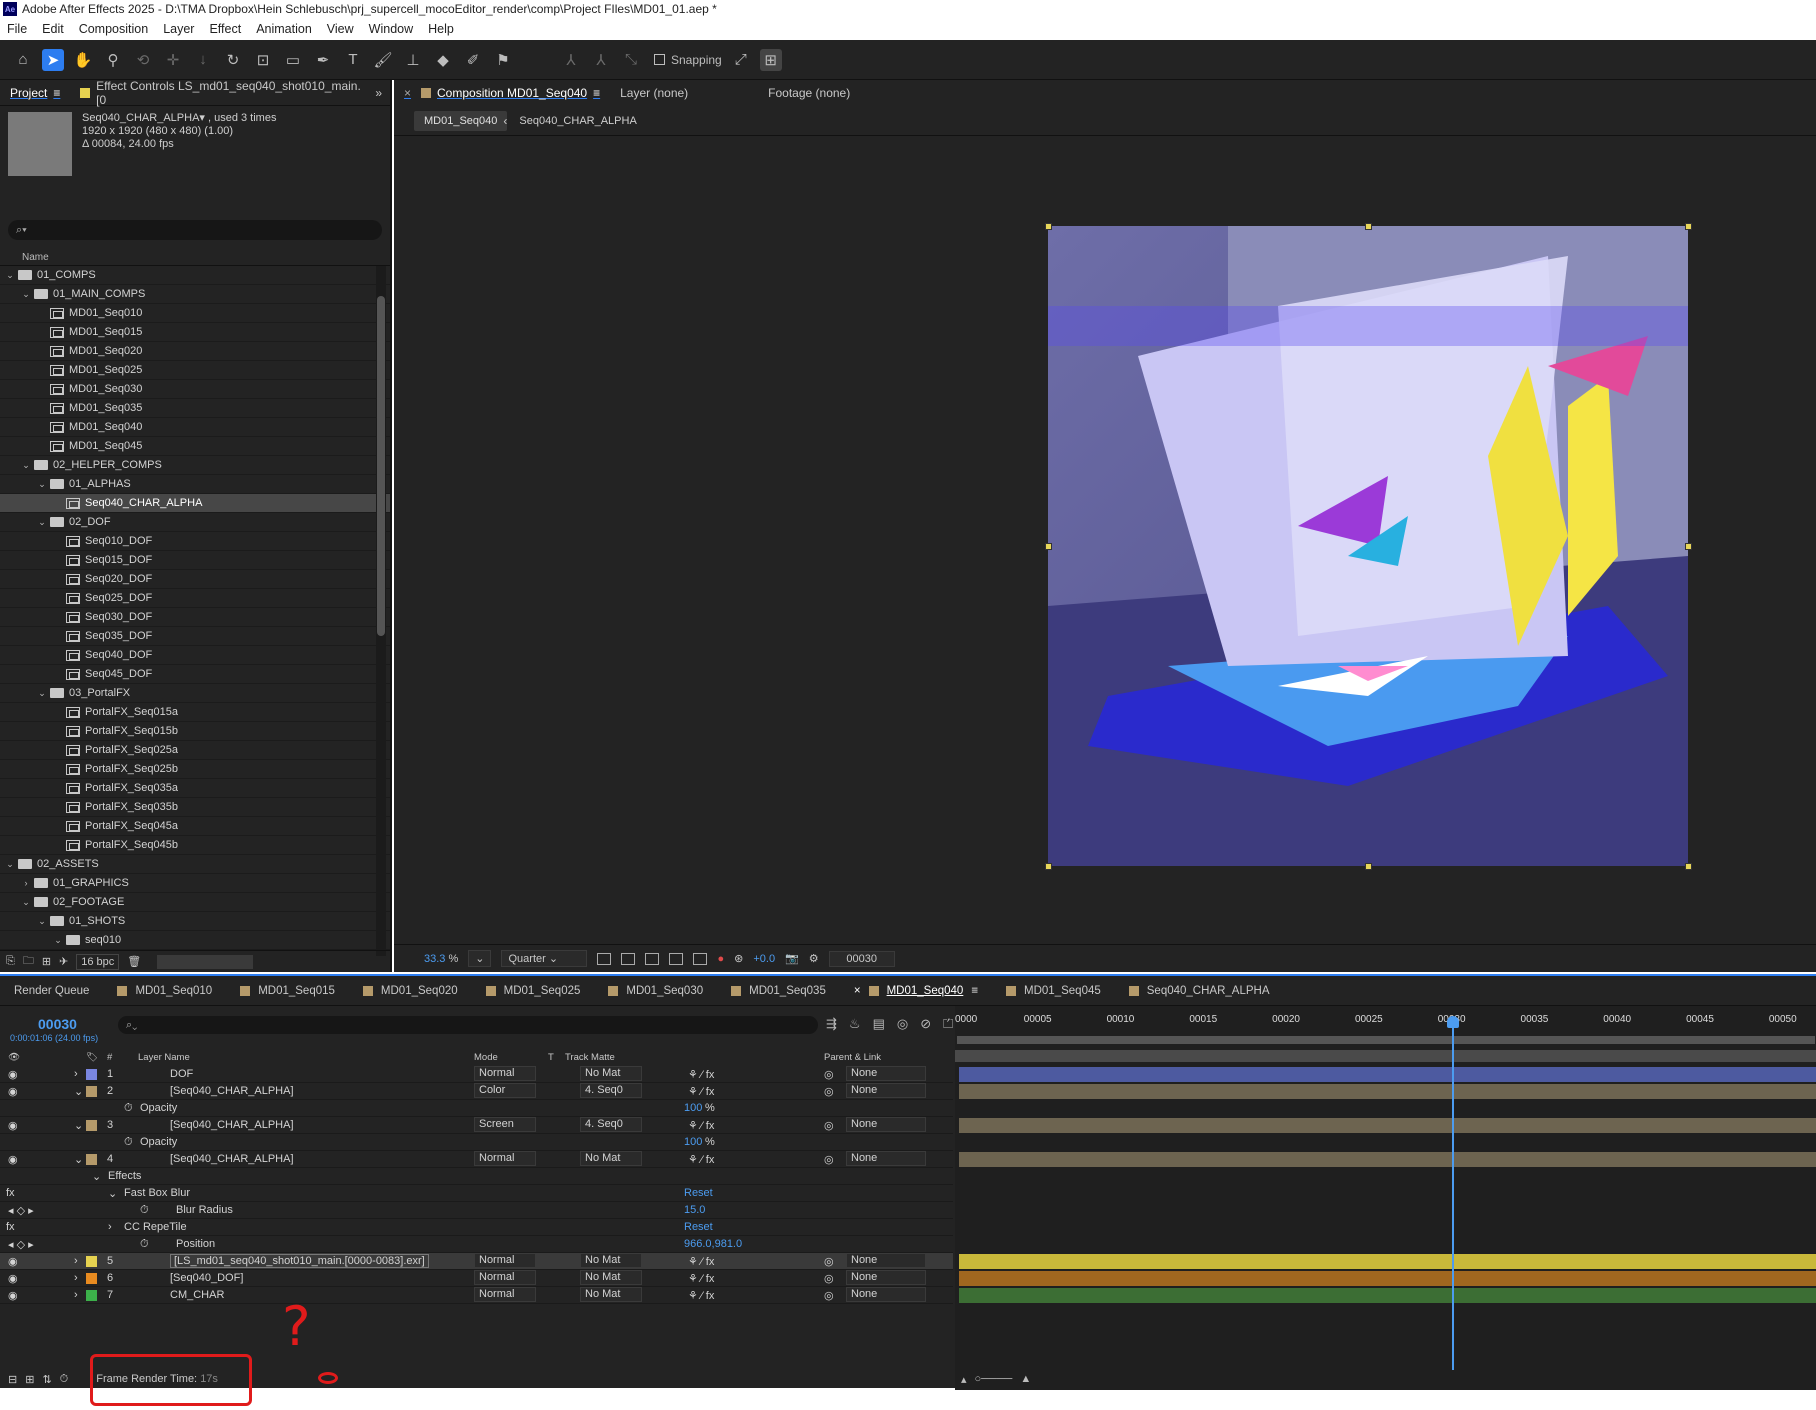 The image size is (1816, 1410). What do you see at coordinates (173, 60) in the screenshot?
I see `pan-camera-icon: ✛` at bounding box center [173, 60].